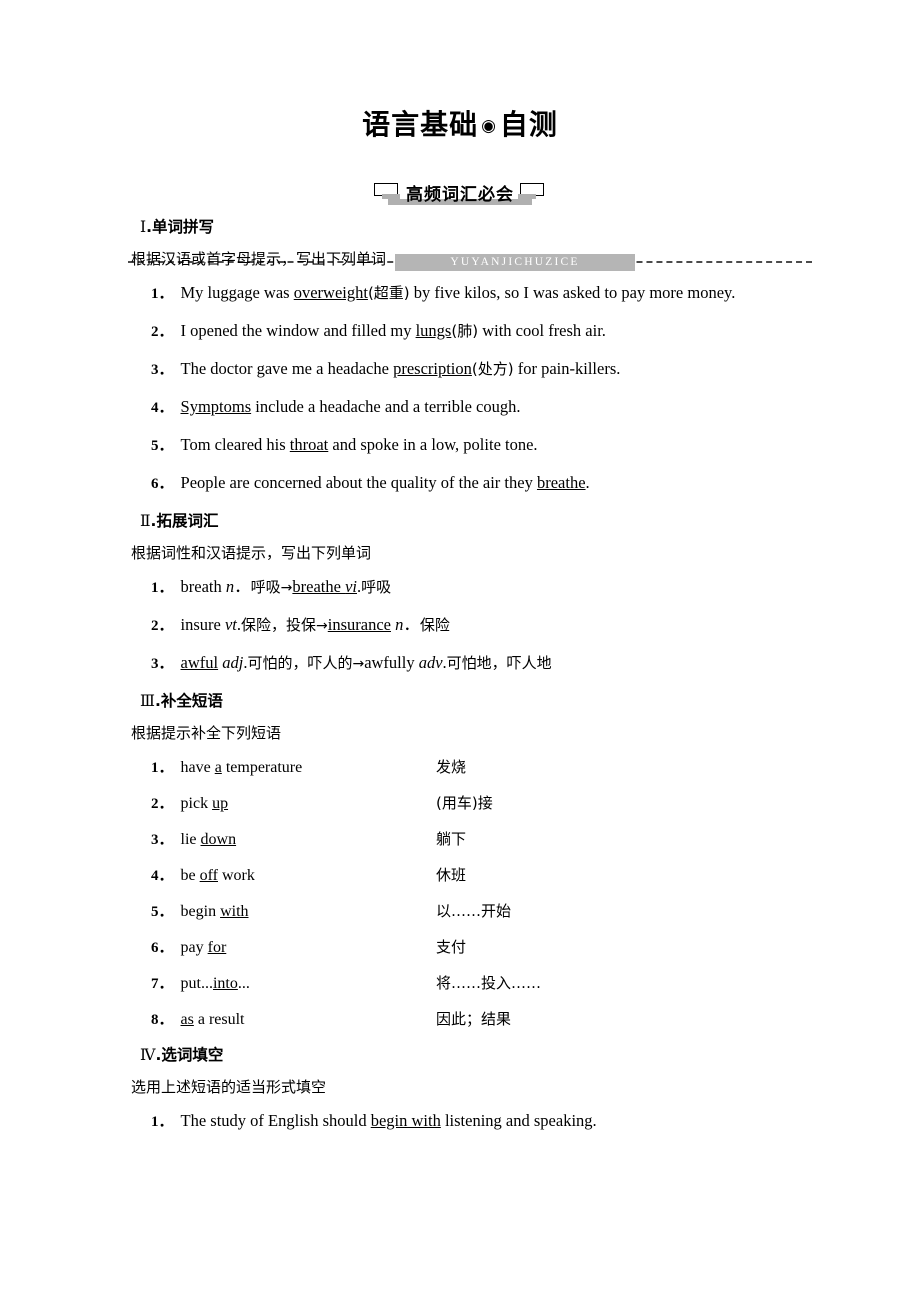 The image size is (920, 1302). What do you see at coordinates (219, 1019) in the screenshot?
I see `phrase-suffix: a result` at bounding box center [219, 1019].